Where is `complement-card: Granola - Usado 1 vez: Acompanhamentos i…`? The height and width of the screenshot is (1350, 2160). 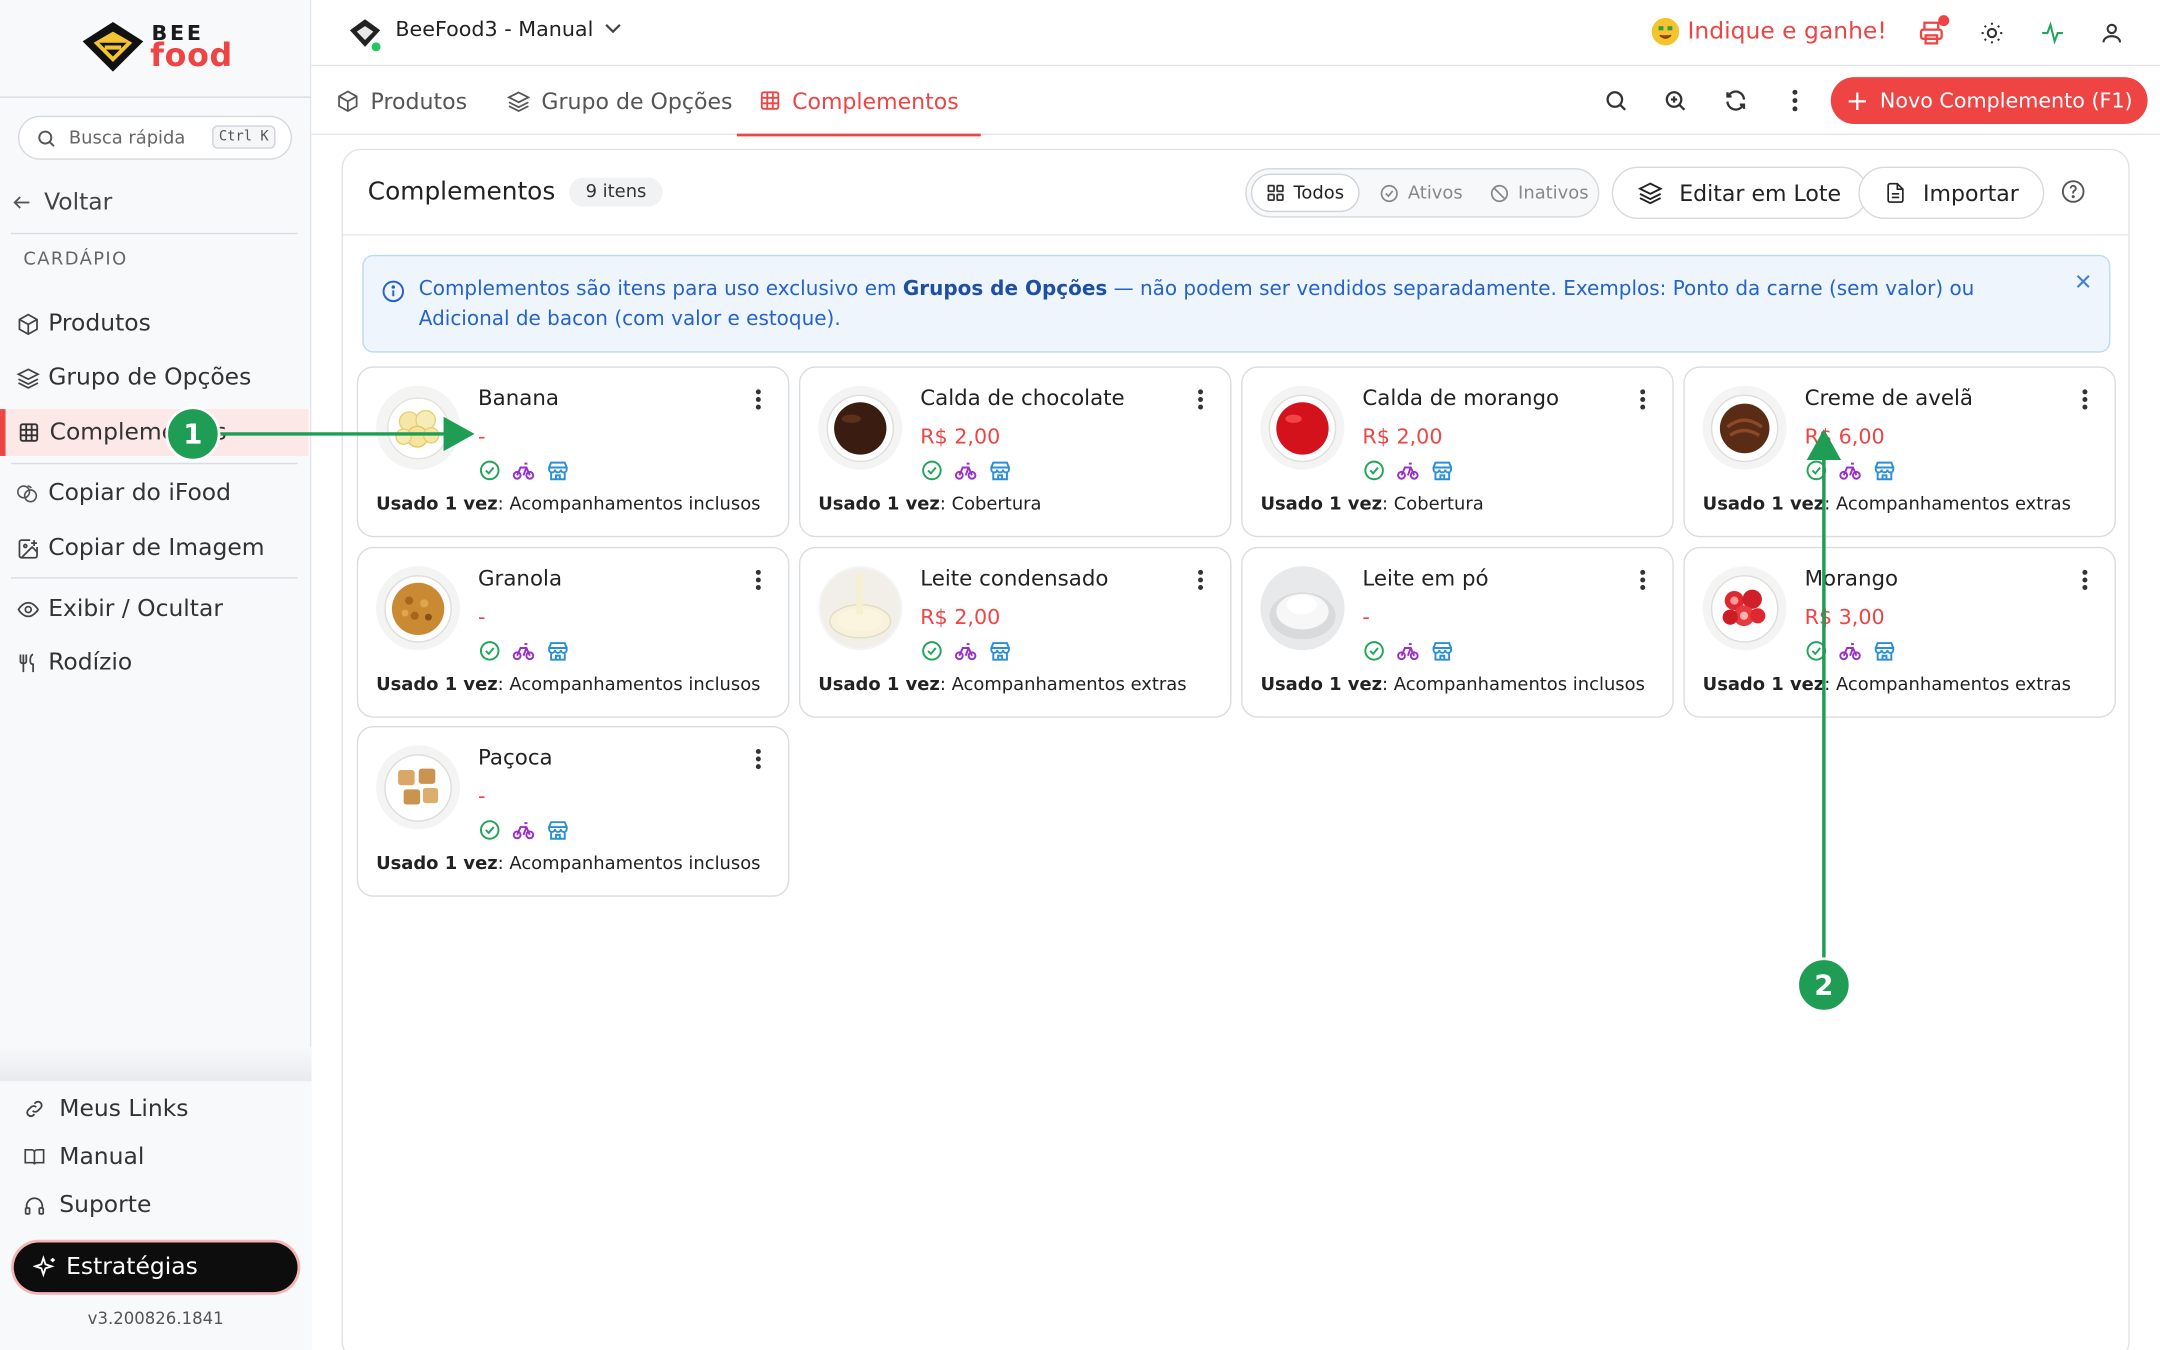 complement-card: Granola - Usado 1 vez: Acompanhamentos i… is located at coordinates (573, 632).